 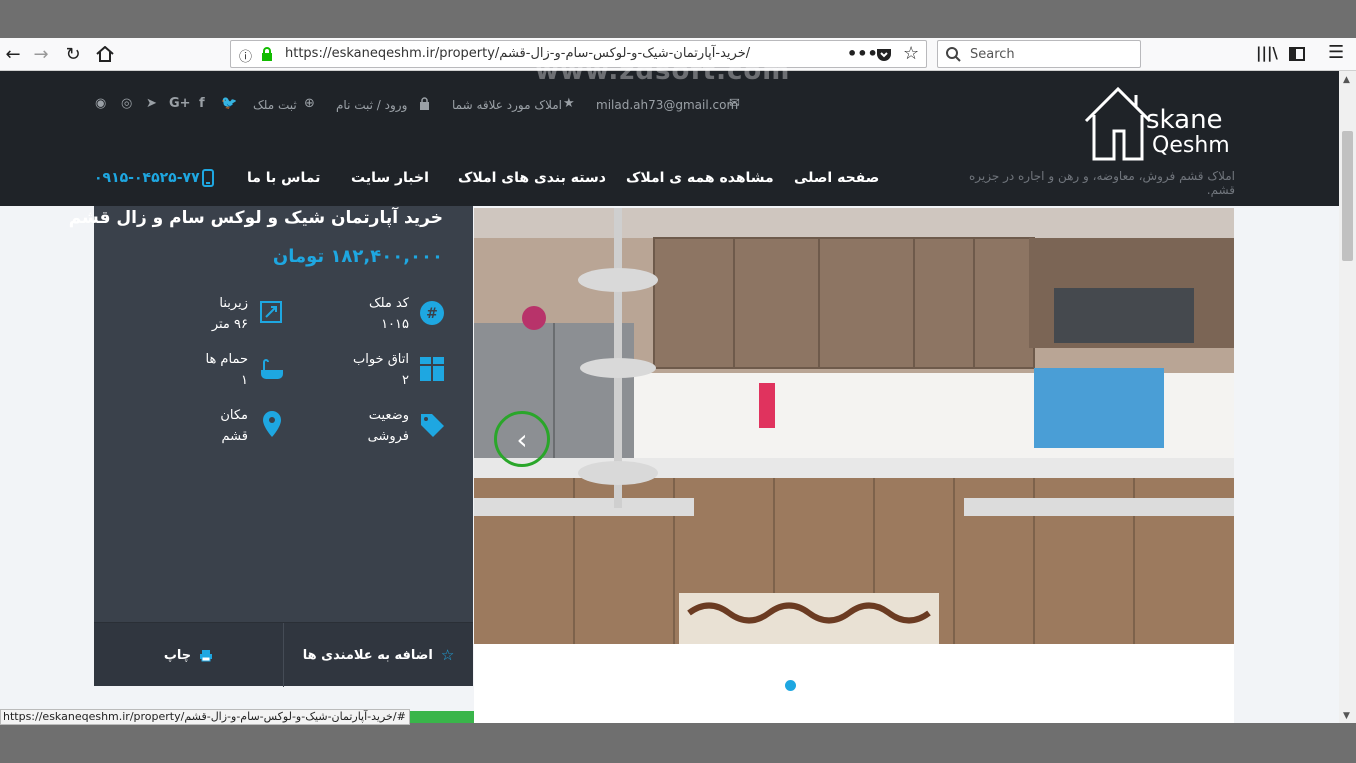 I want to click on back-arrow-icon: ←, so click(x=13, y=54).